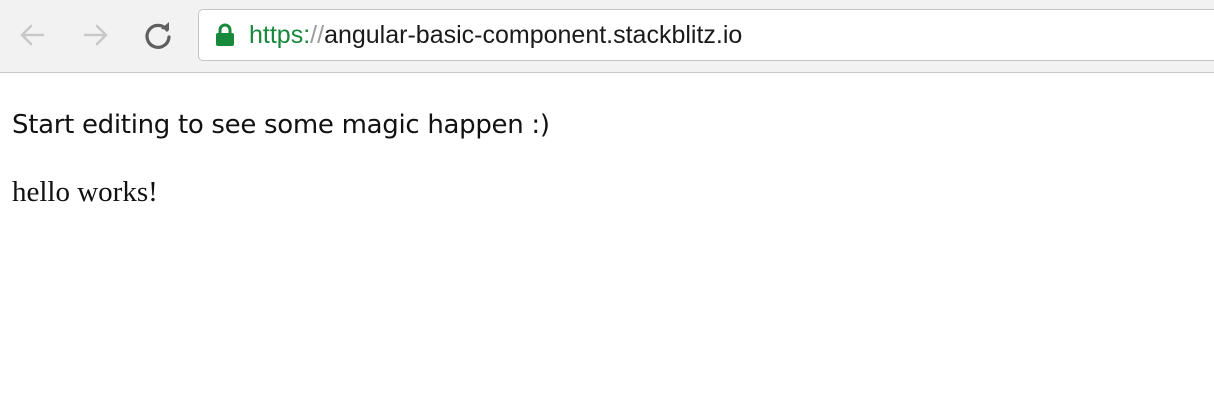 This screenshot has width=1214, height=400. Describe the element at coordinates (280, 34) in the screenshot. I see `url-scheme: https:` at that location.